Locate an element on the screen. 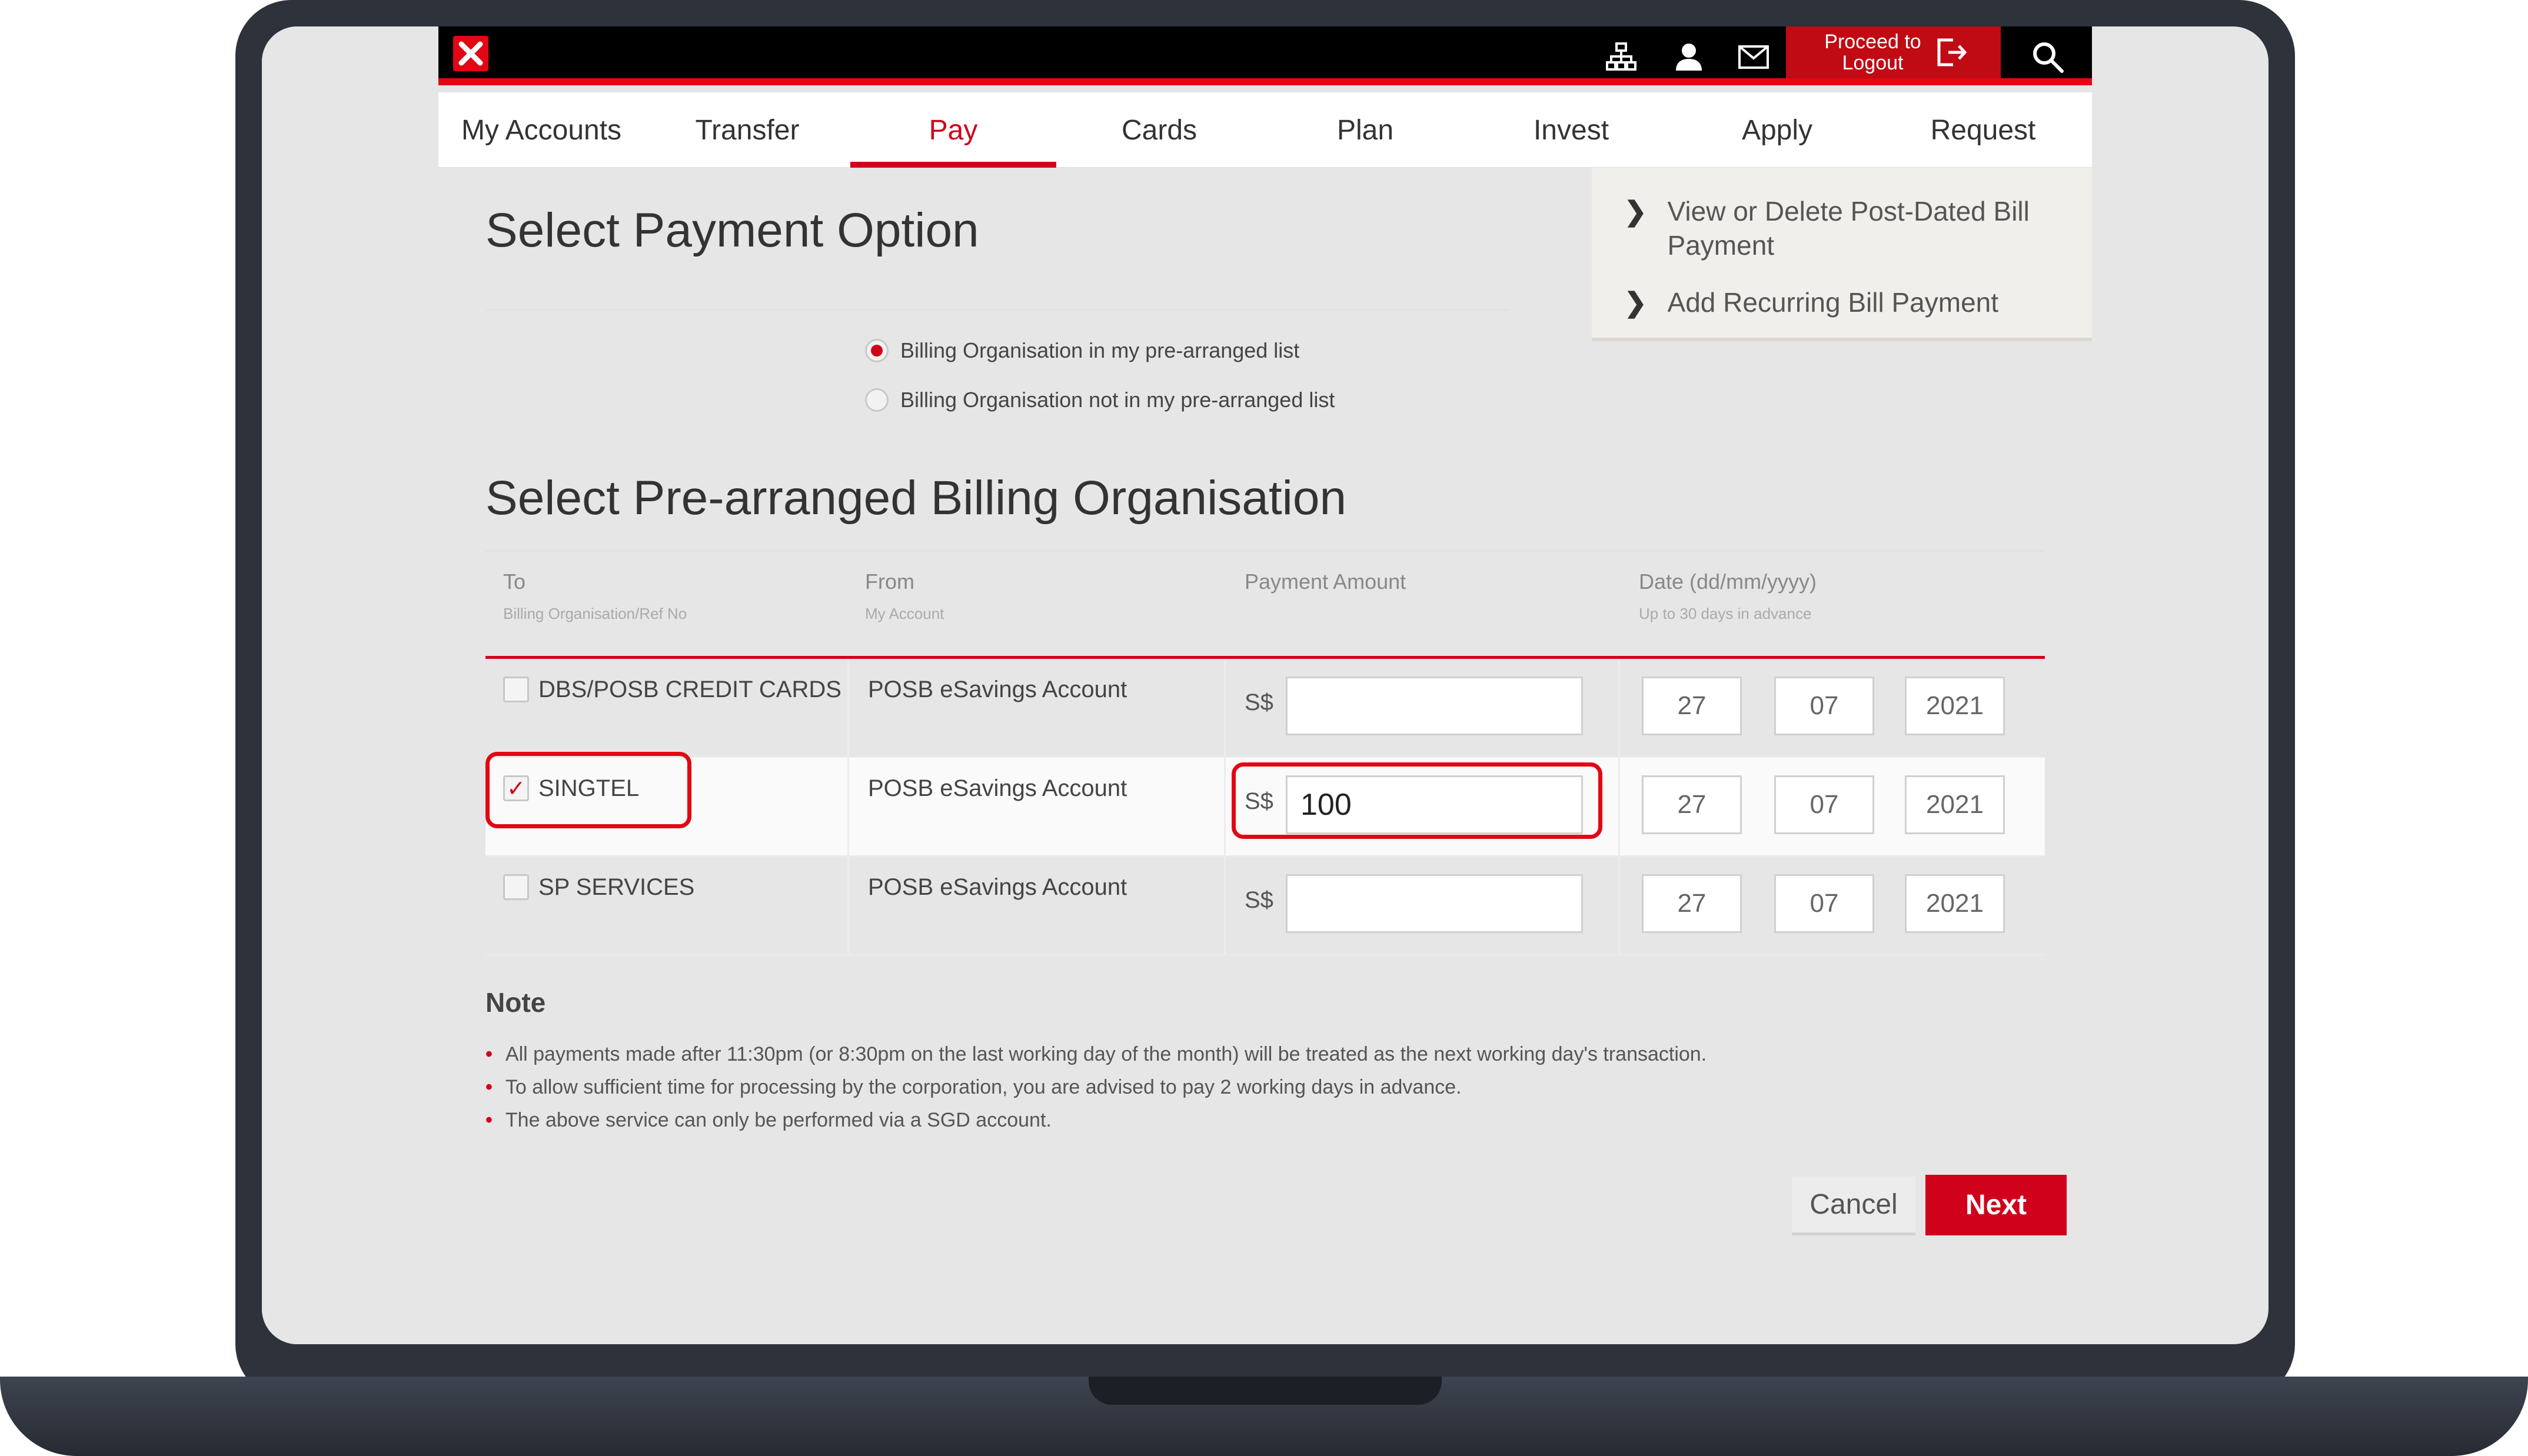 This screenshot has width=2528, height=1456. sitemap-icon is located at coordinates (1621, 57).